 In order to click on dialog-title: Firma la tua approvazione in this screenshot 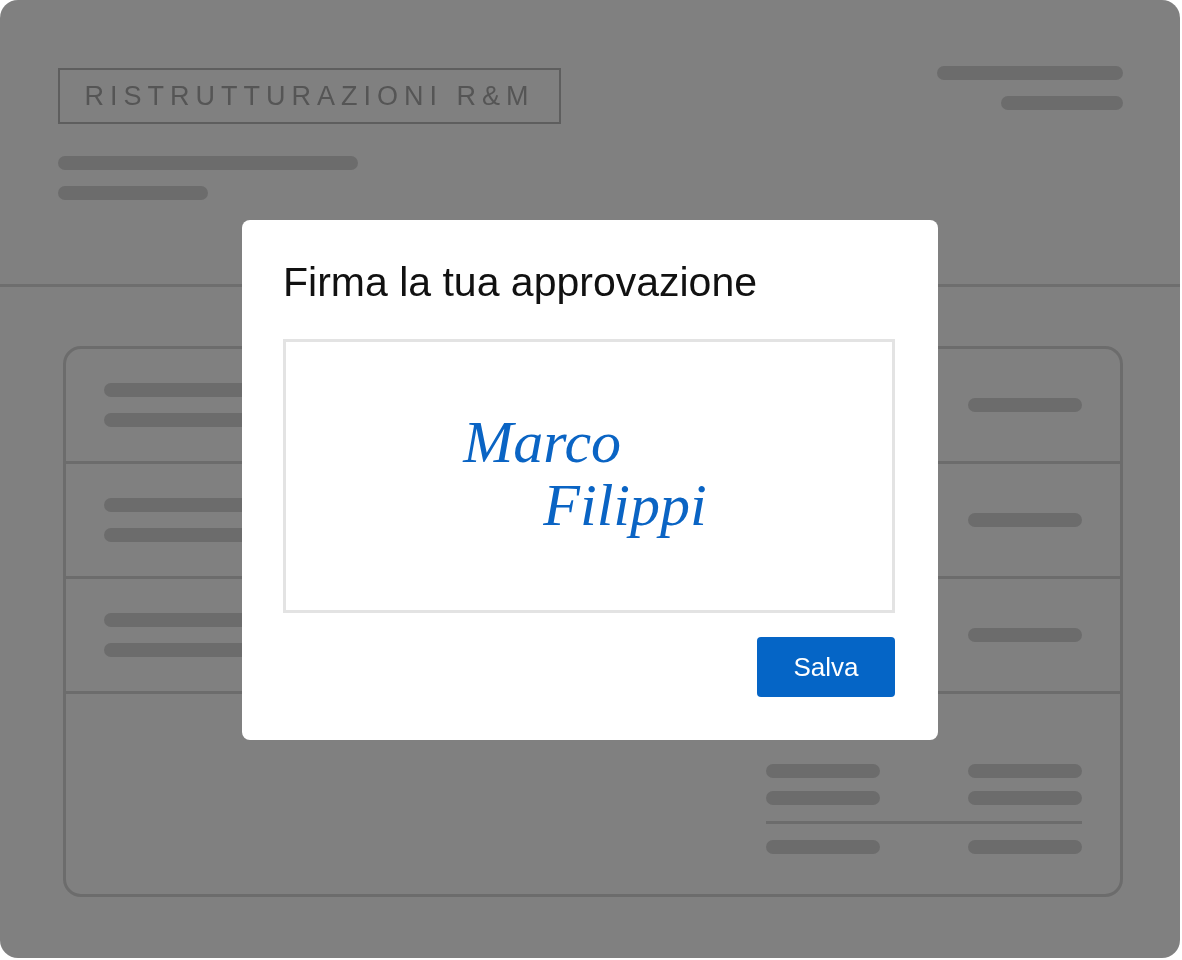, I will do `click(521, 282)`.